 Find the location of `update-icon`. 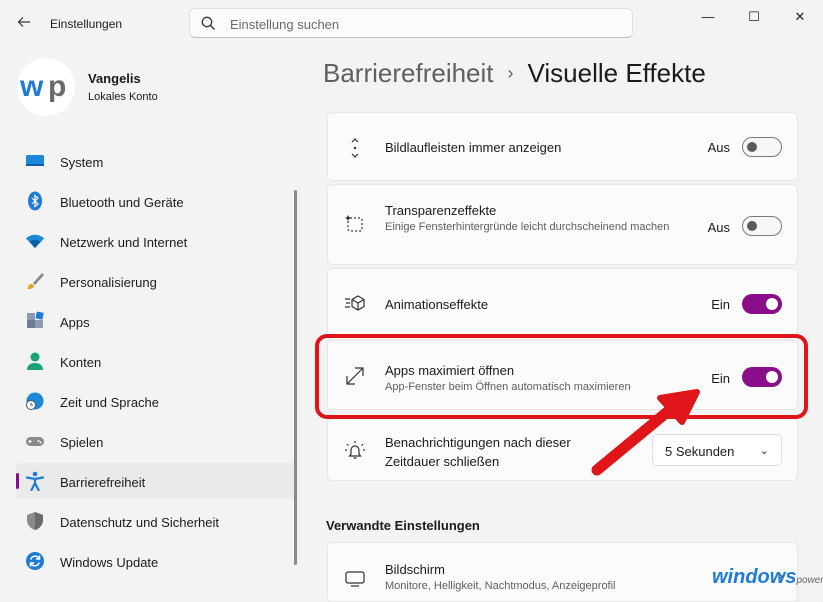

update-icon is located at coordinates (35, 561).